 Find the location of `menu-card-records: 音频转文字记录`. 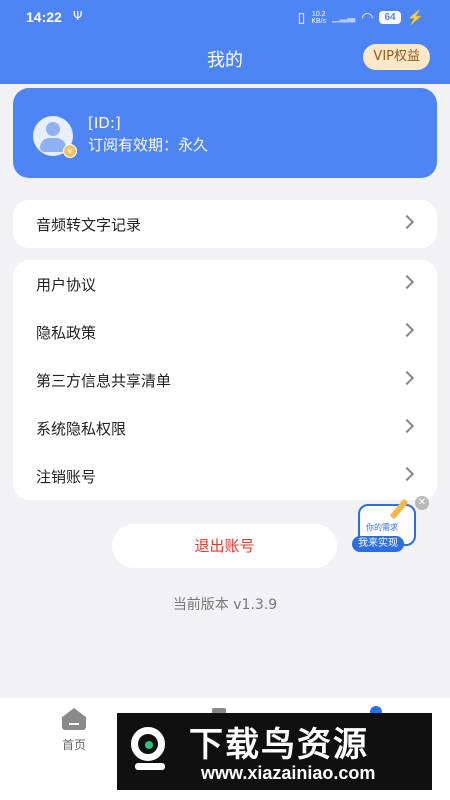

menu-card-records: 音频转文字记录 is located at coordinates (225, 224).